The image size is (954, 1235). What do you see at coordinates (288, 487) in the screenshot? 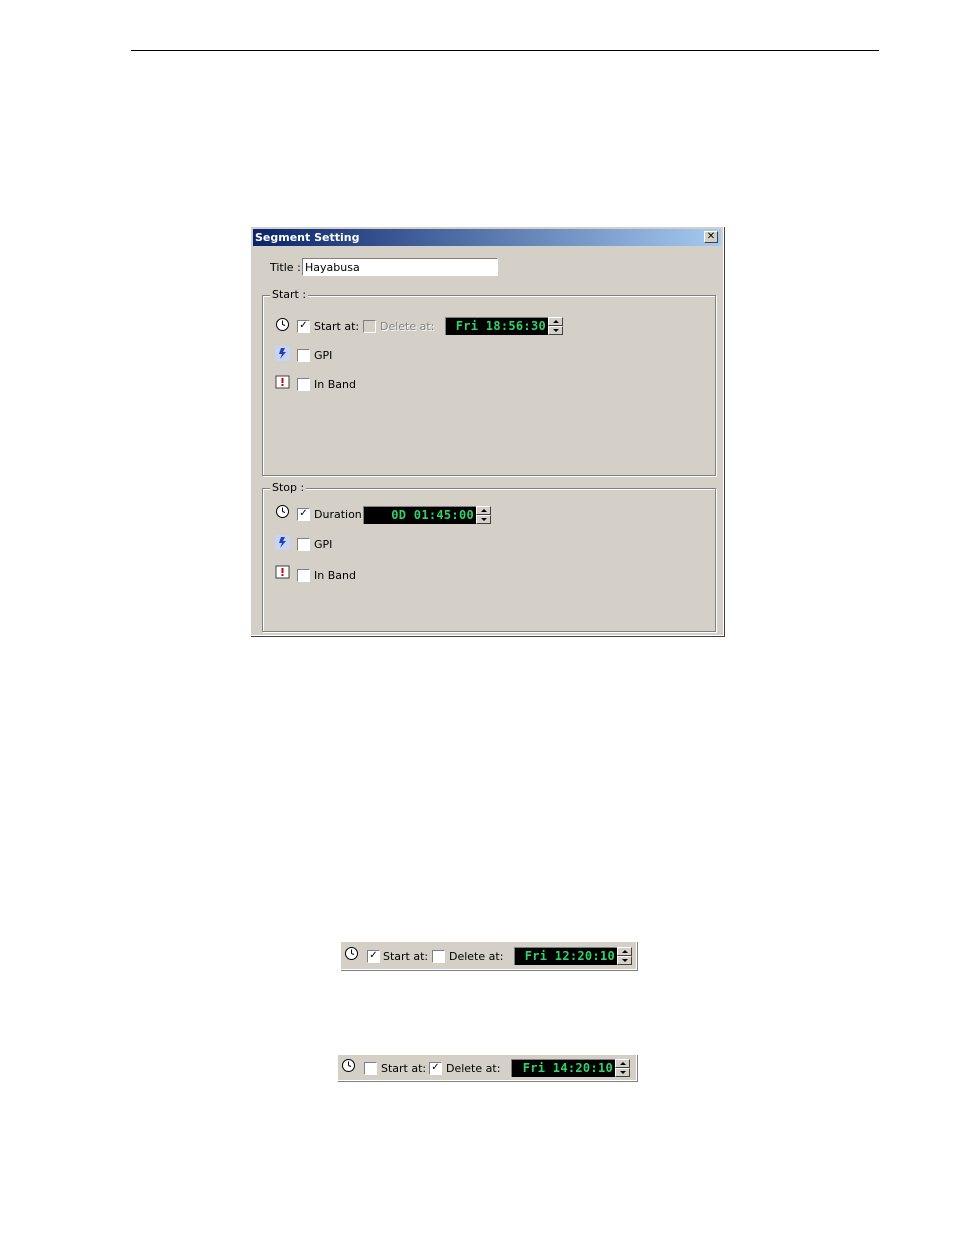
I see `stop-group-legend: Stop :` at bounding box center [288, 487].